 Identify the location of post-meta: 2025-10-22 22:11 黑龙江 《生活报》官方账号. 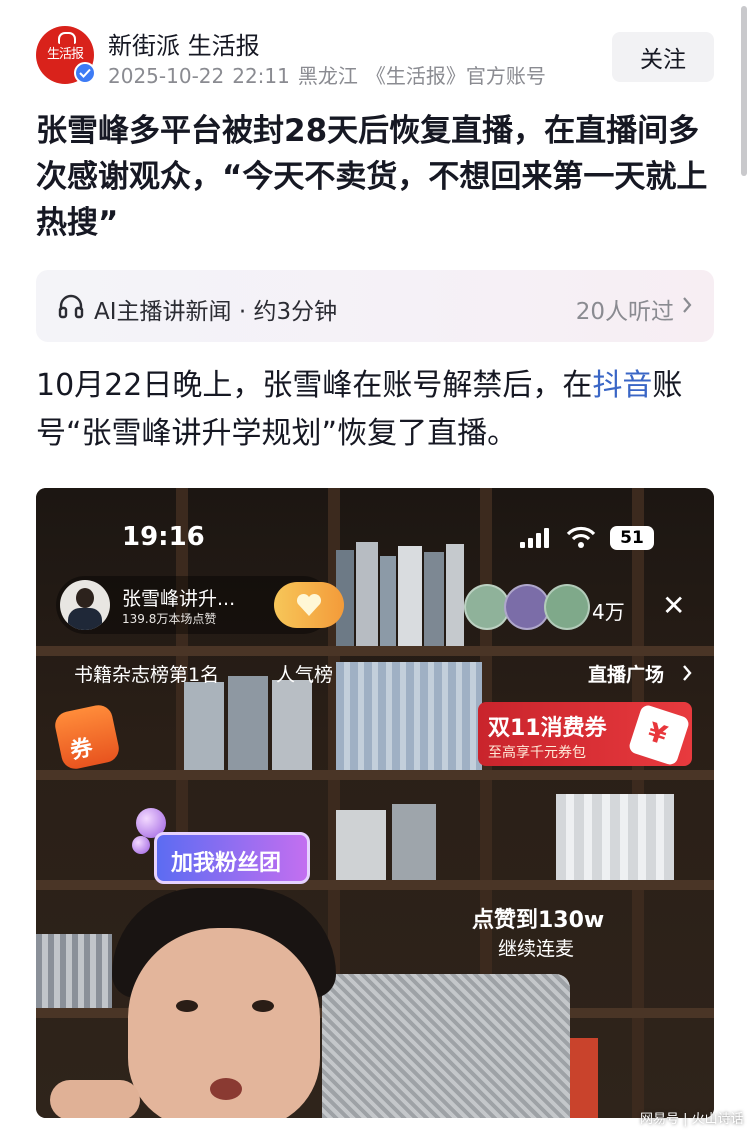
(331, 74).